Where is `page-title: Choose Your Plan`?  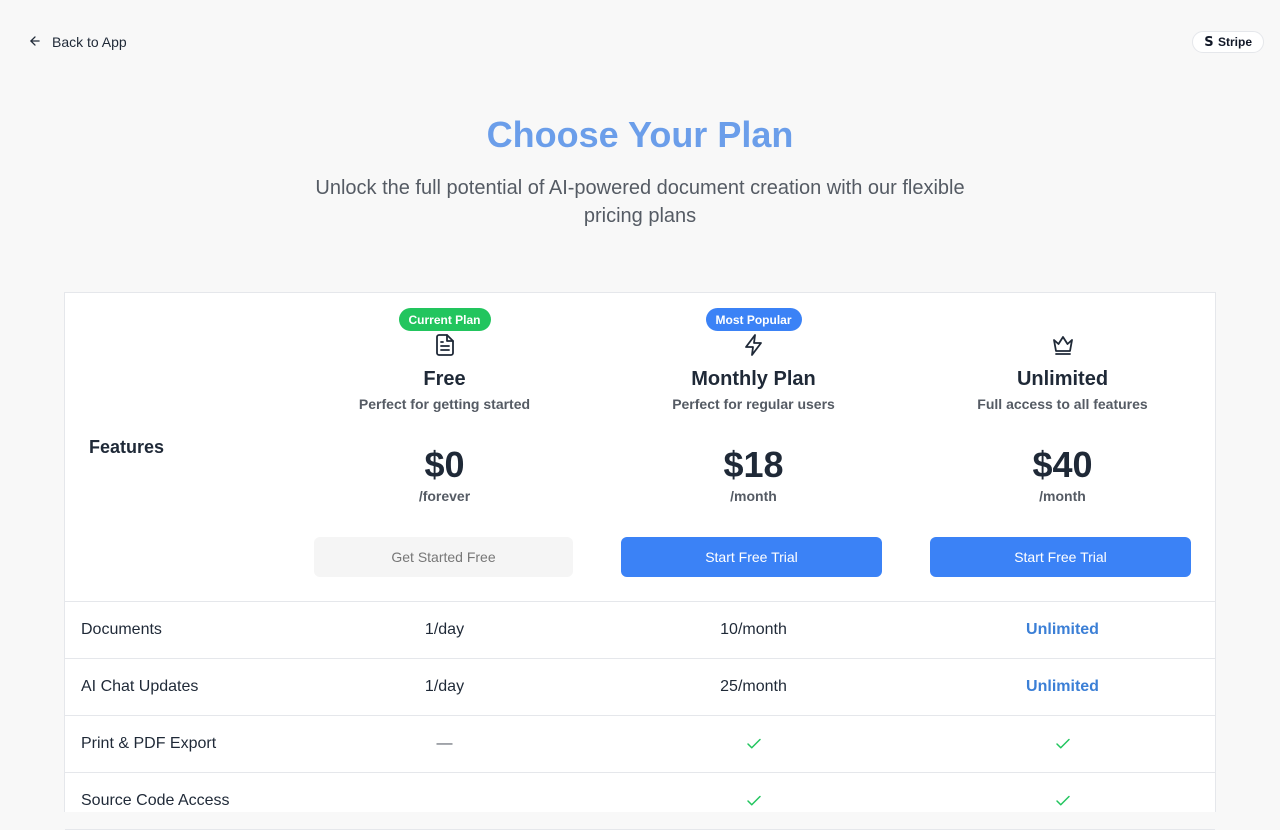 page-title: Choose Your Plan is located at coordinates (640, 134).